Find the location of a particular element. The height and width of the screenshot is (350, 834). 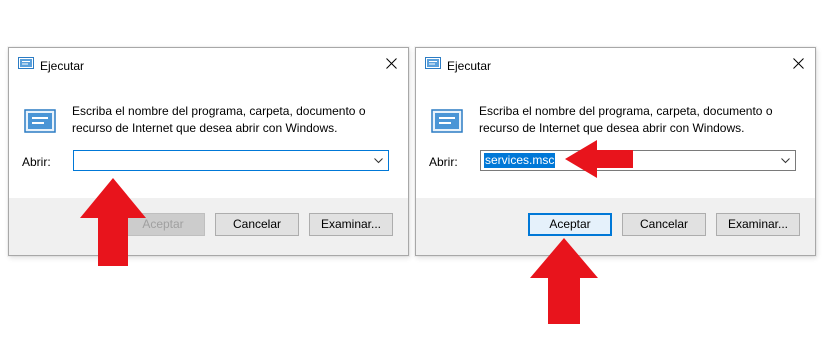

left-arrow-annotation is located at coordinates (599, 159).